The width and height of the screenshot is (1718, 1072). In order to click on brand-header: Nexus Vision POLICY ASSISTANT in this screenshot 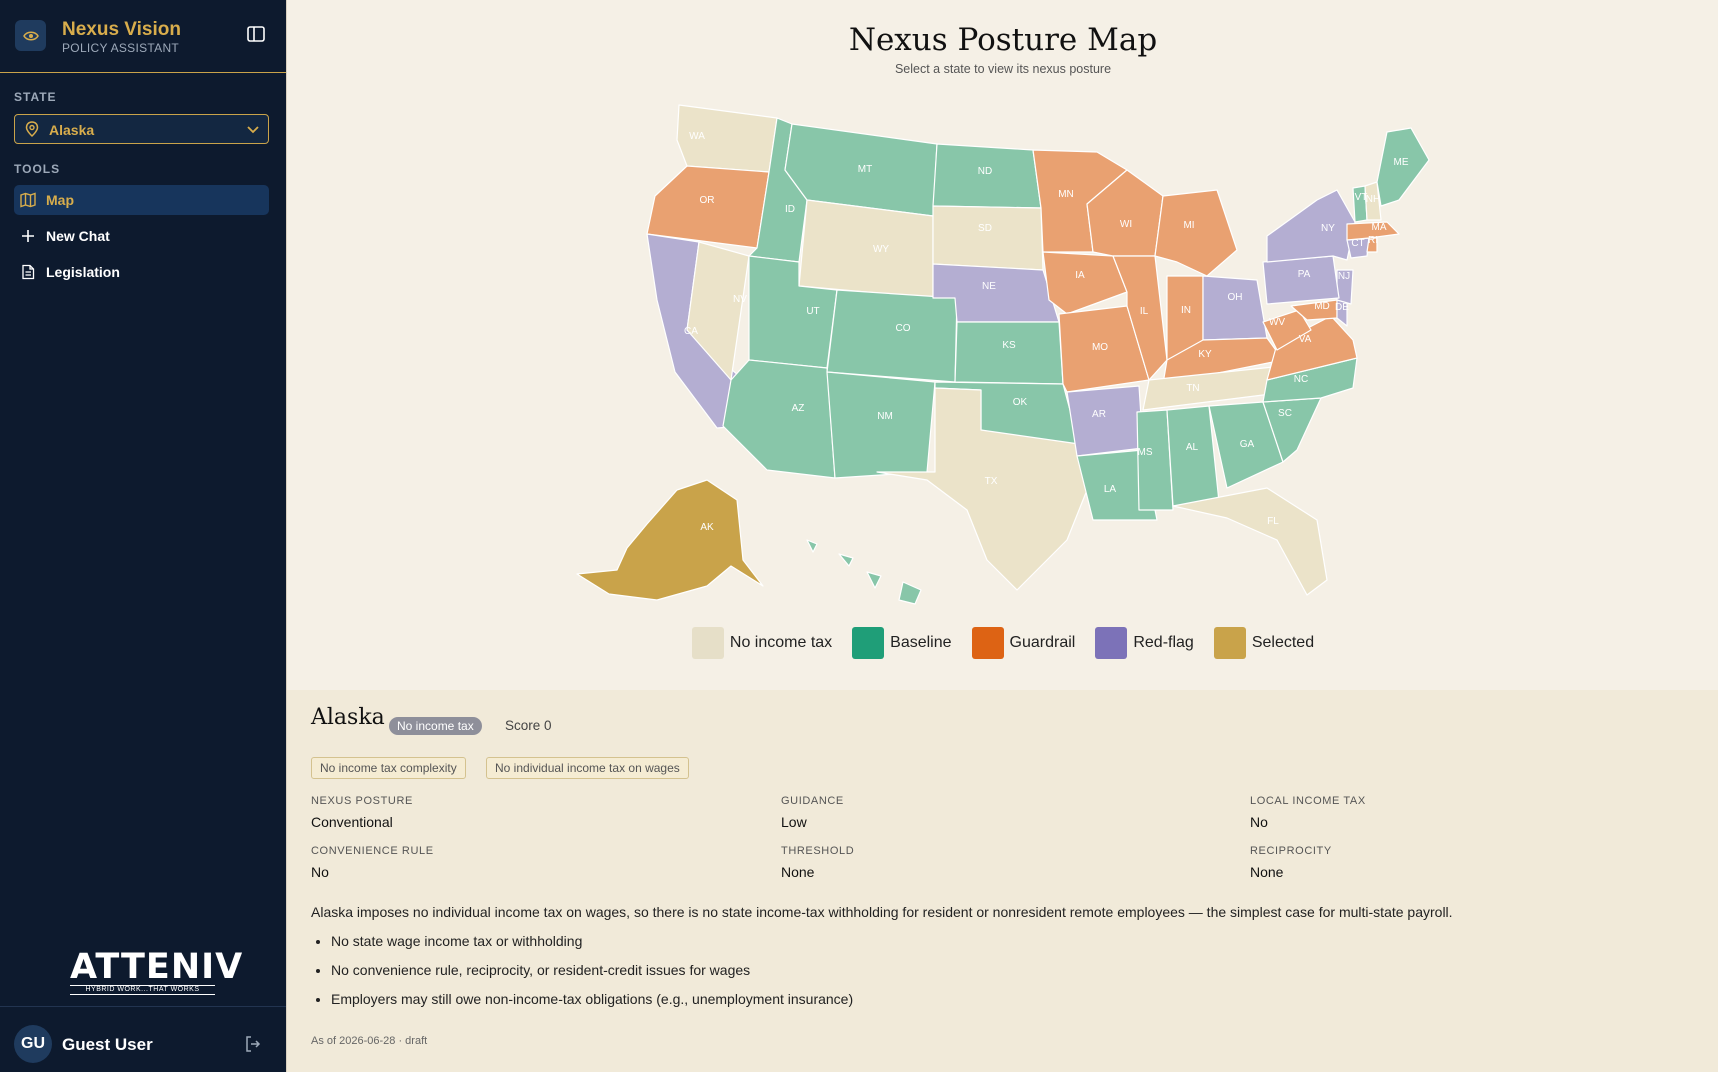, I will do `click(143, 36)`.